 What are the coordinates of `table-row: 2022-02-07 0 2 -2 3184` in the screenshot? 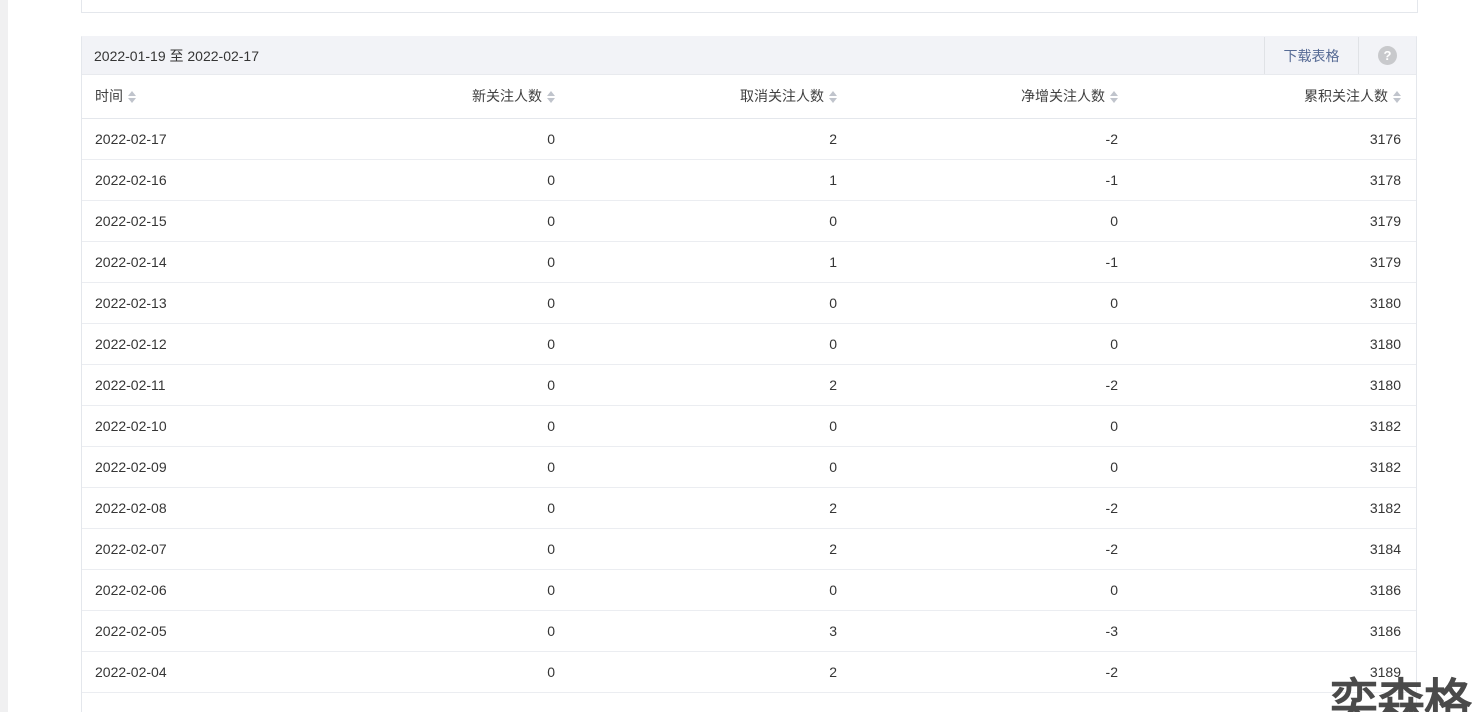 It's located at (749, 549).